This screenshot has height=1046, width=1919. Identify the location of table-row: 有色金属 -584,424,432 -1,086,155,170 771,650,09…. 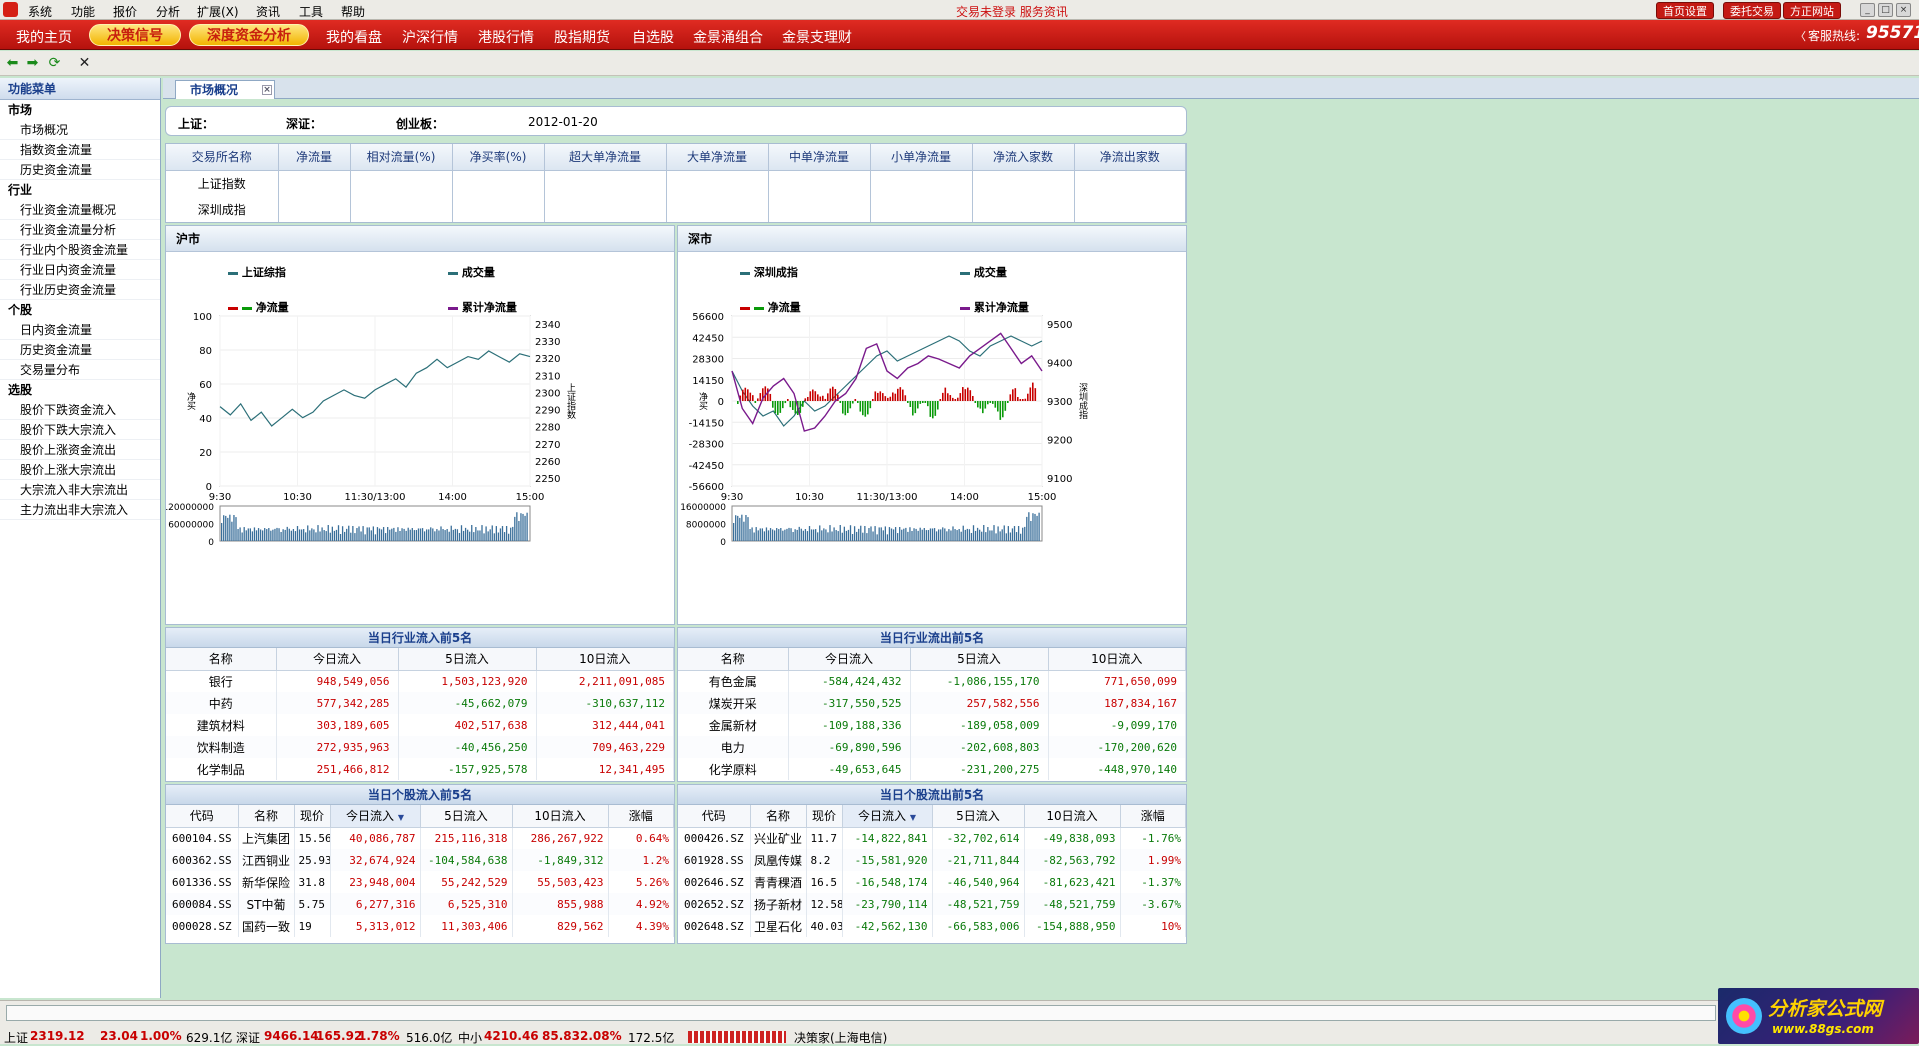
(932, 681).